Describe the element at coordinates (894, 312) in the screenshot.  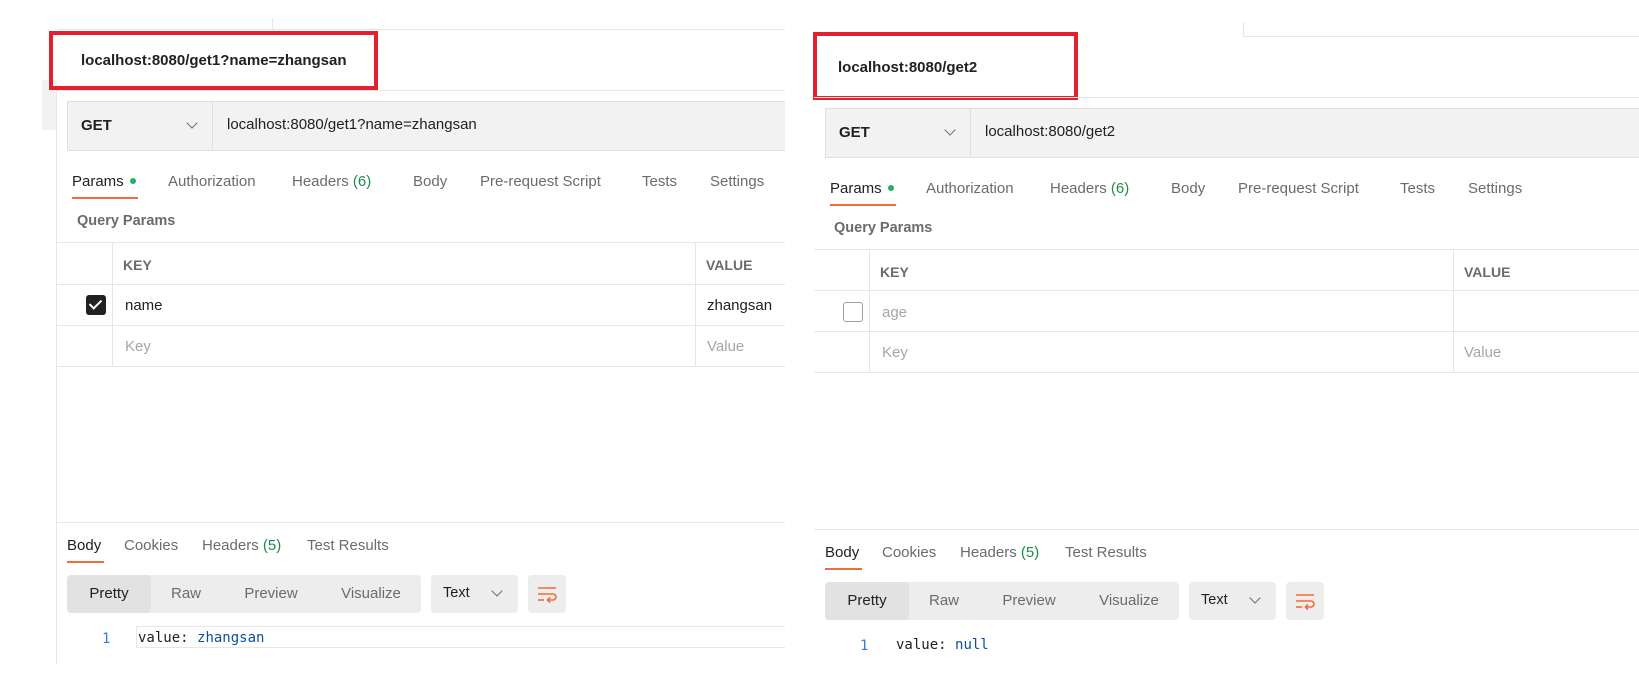
I see `param-key-cell: age` at that location.